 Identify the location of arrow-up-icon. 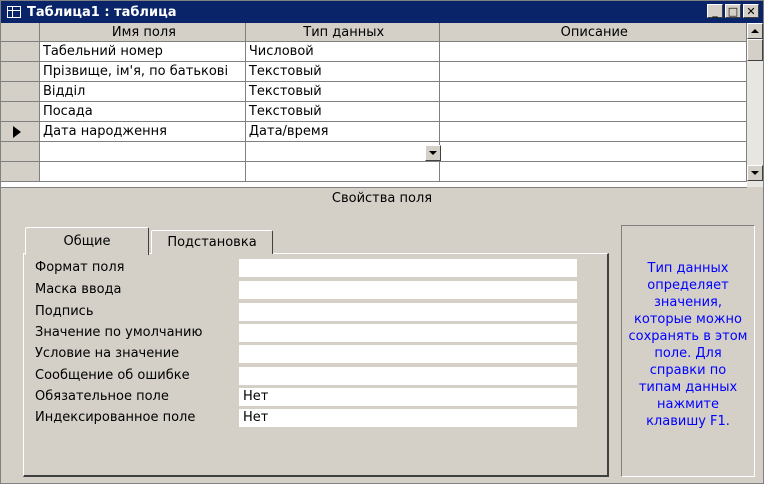
(755, 31).